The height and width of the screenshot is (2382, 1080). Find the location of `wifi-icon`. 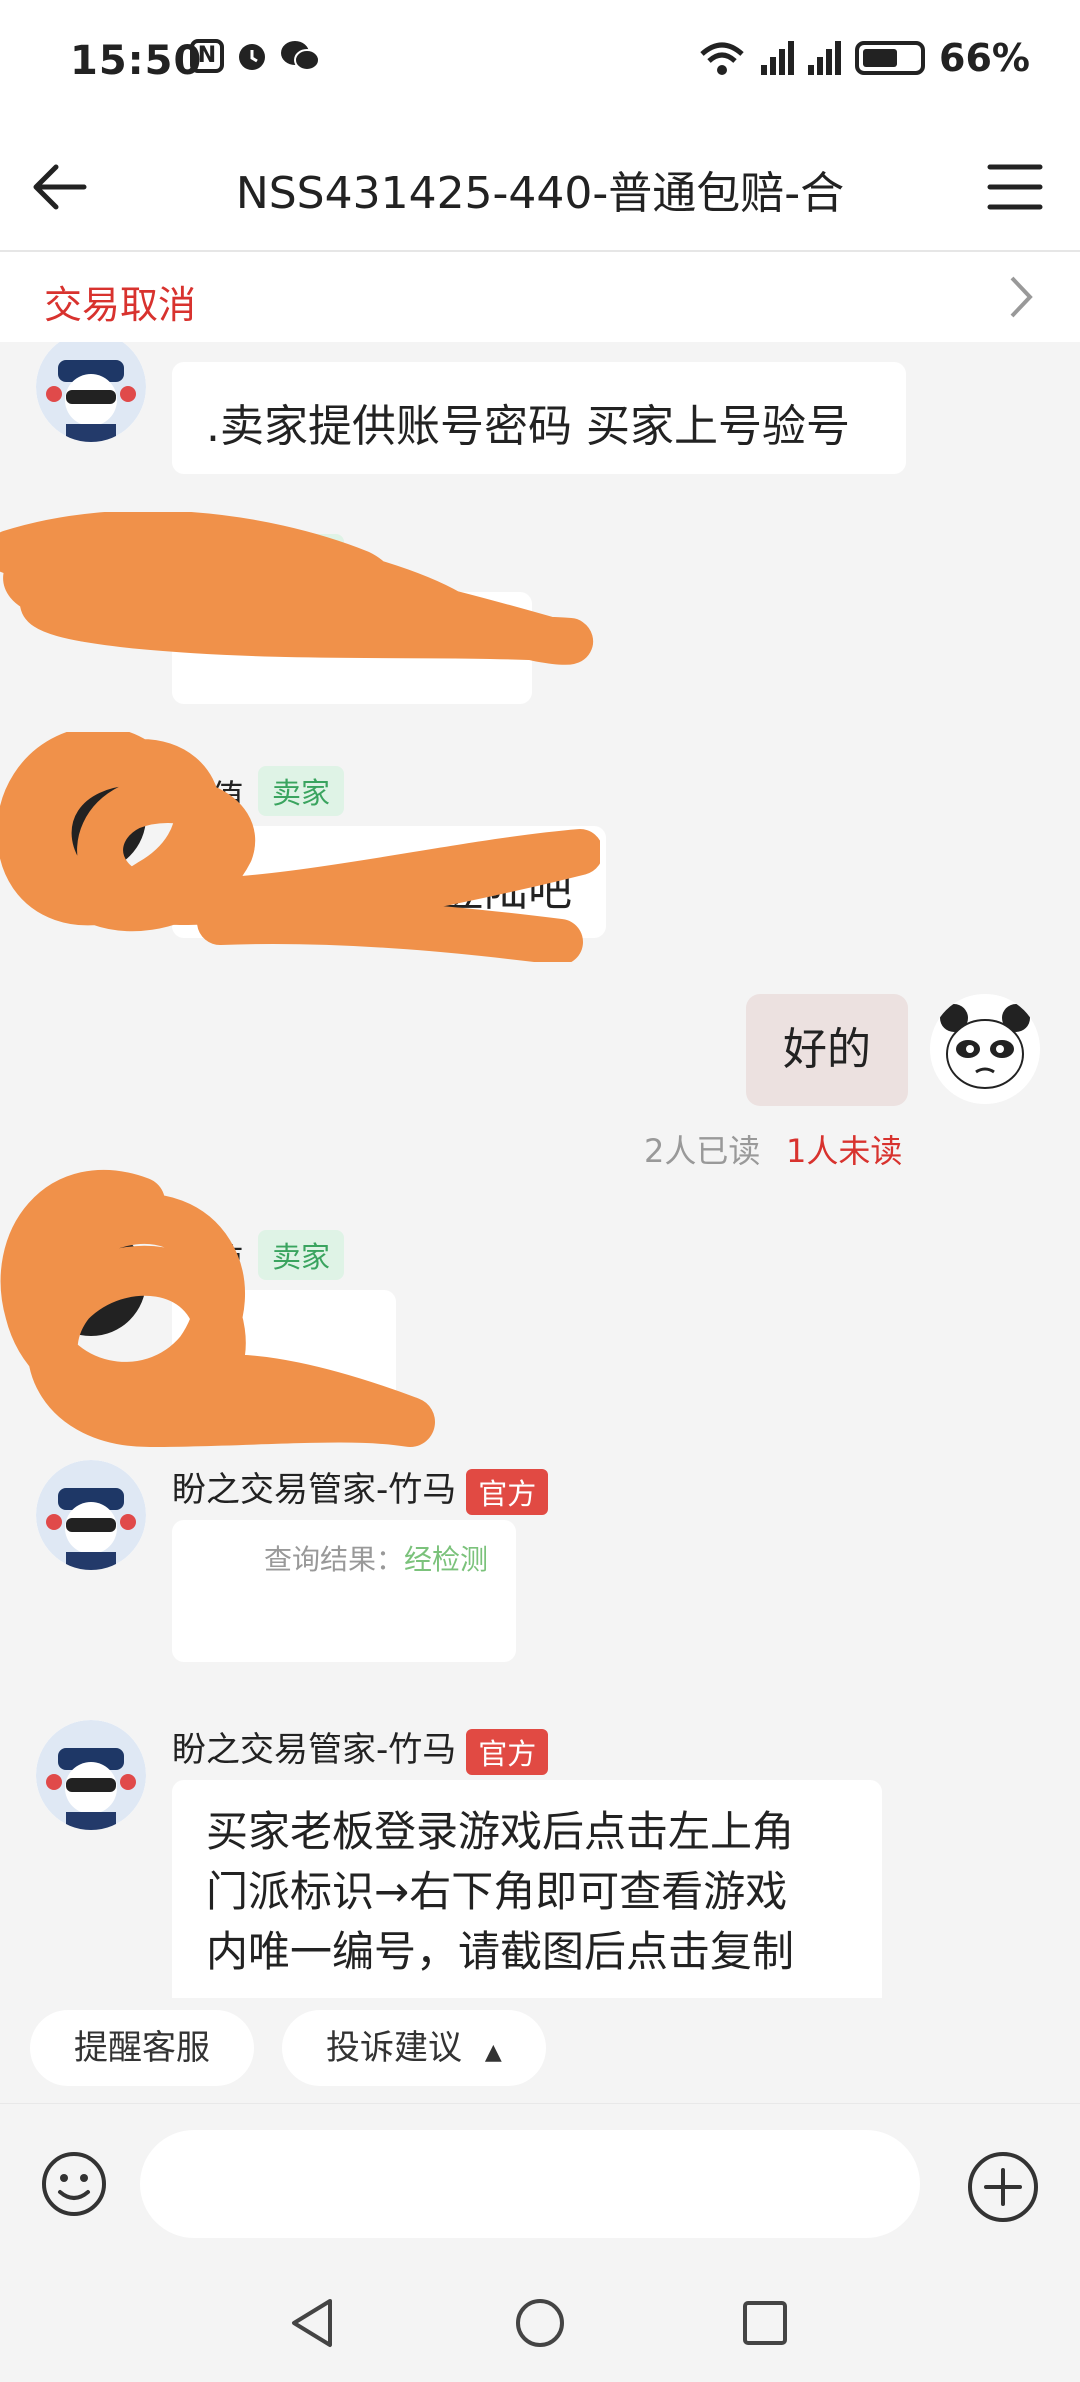

wifi-icon is located at coordinates (722, 58).